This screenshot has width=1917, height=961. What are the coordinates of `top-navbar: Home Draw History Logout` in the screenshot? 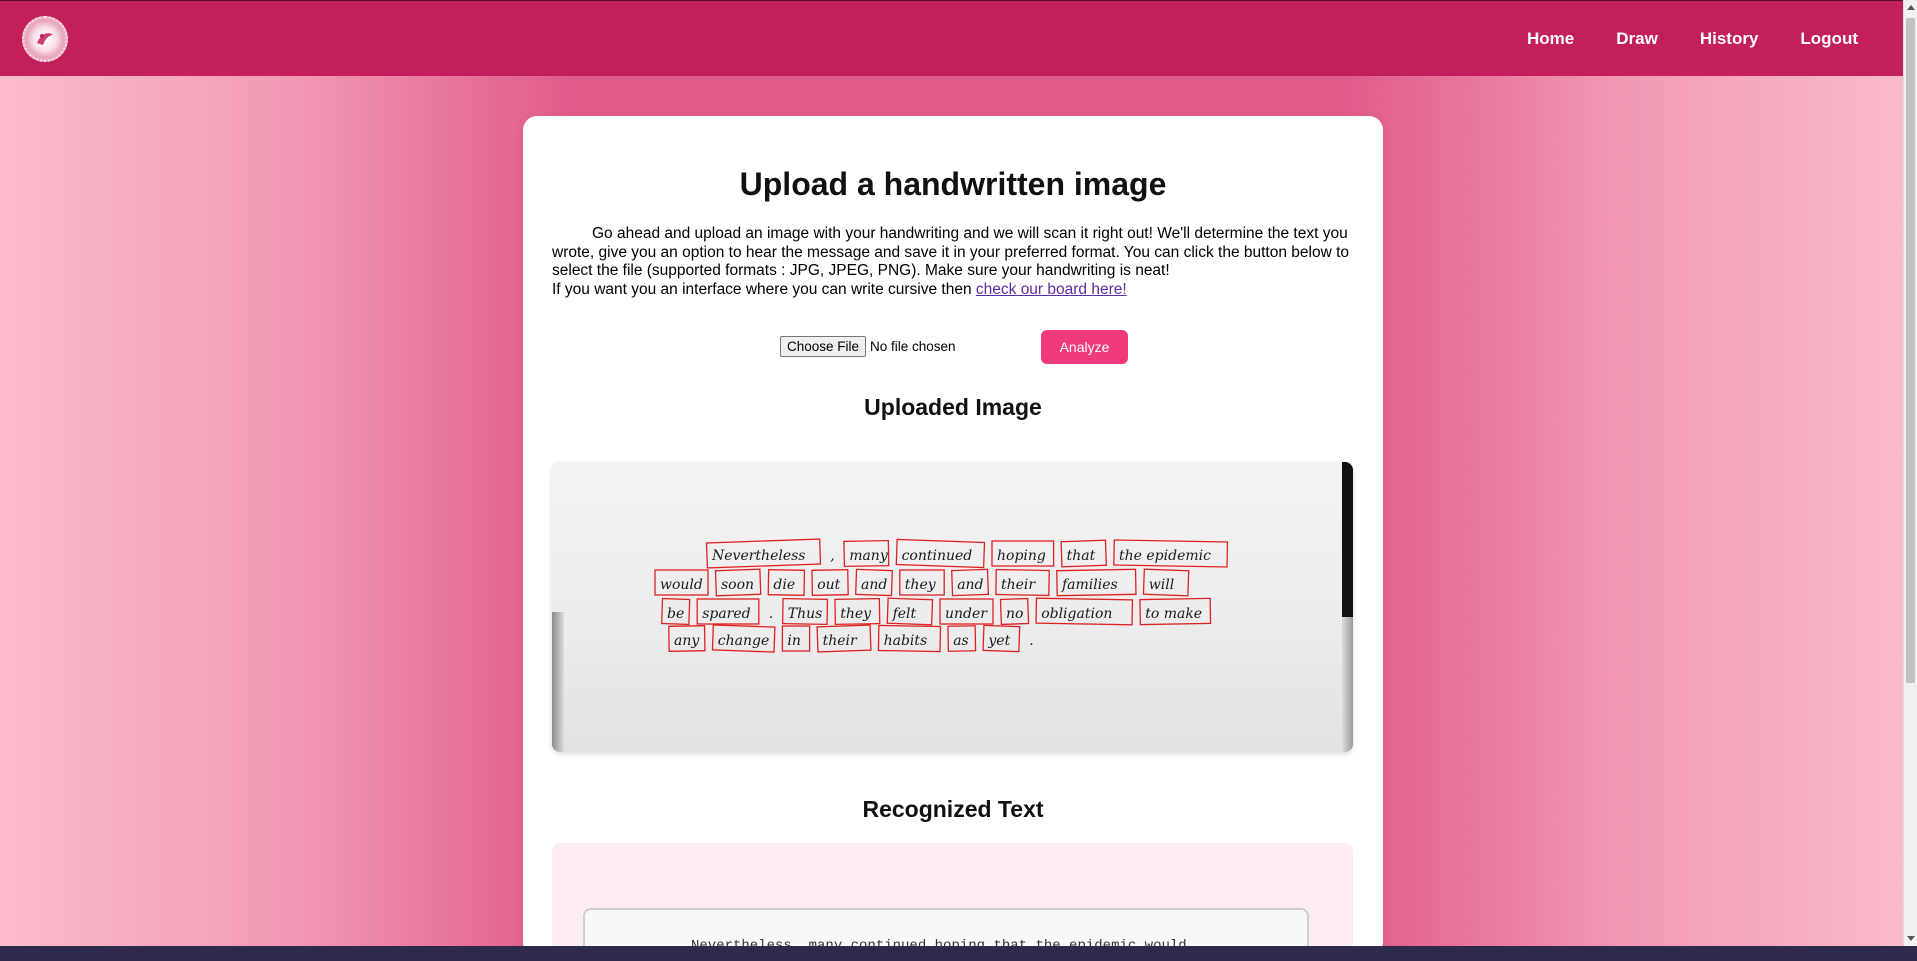 It's located at (951, 38).